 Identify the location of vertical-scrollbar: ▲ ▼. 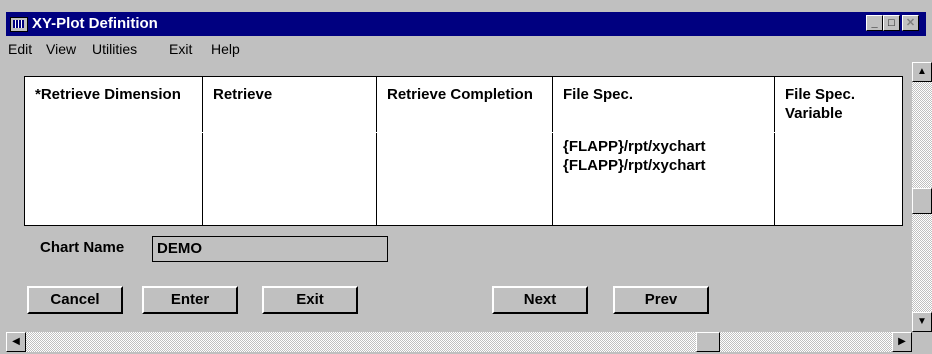
(922, 197).